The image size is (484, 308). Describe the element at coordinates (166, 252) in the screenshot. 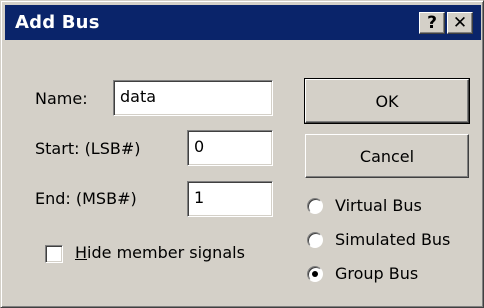

I see `hide-signals-text: ide member signals` at that location.